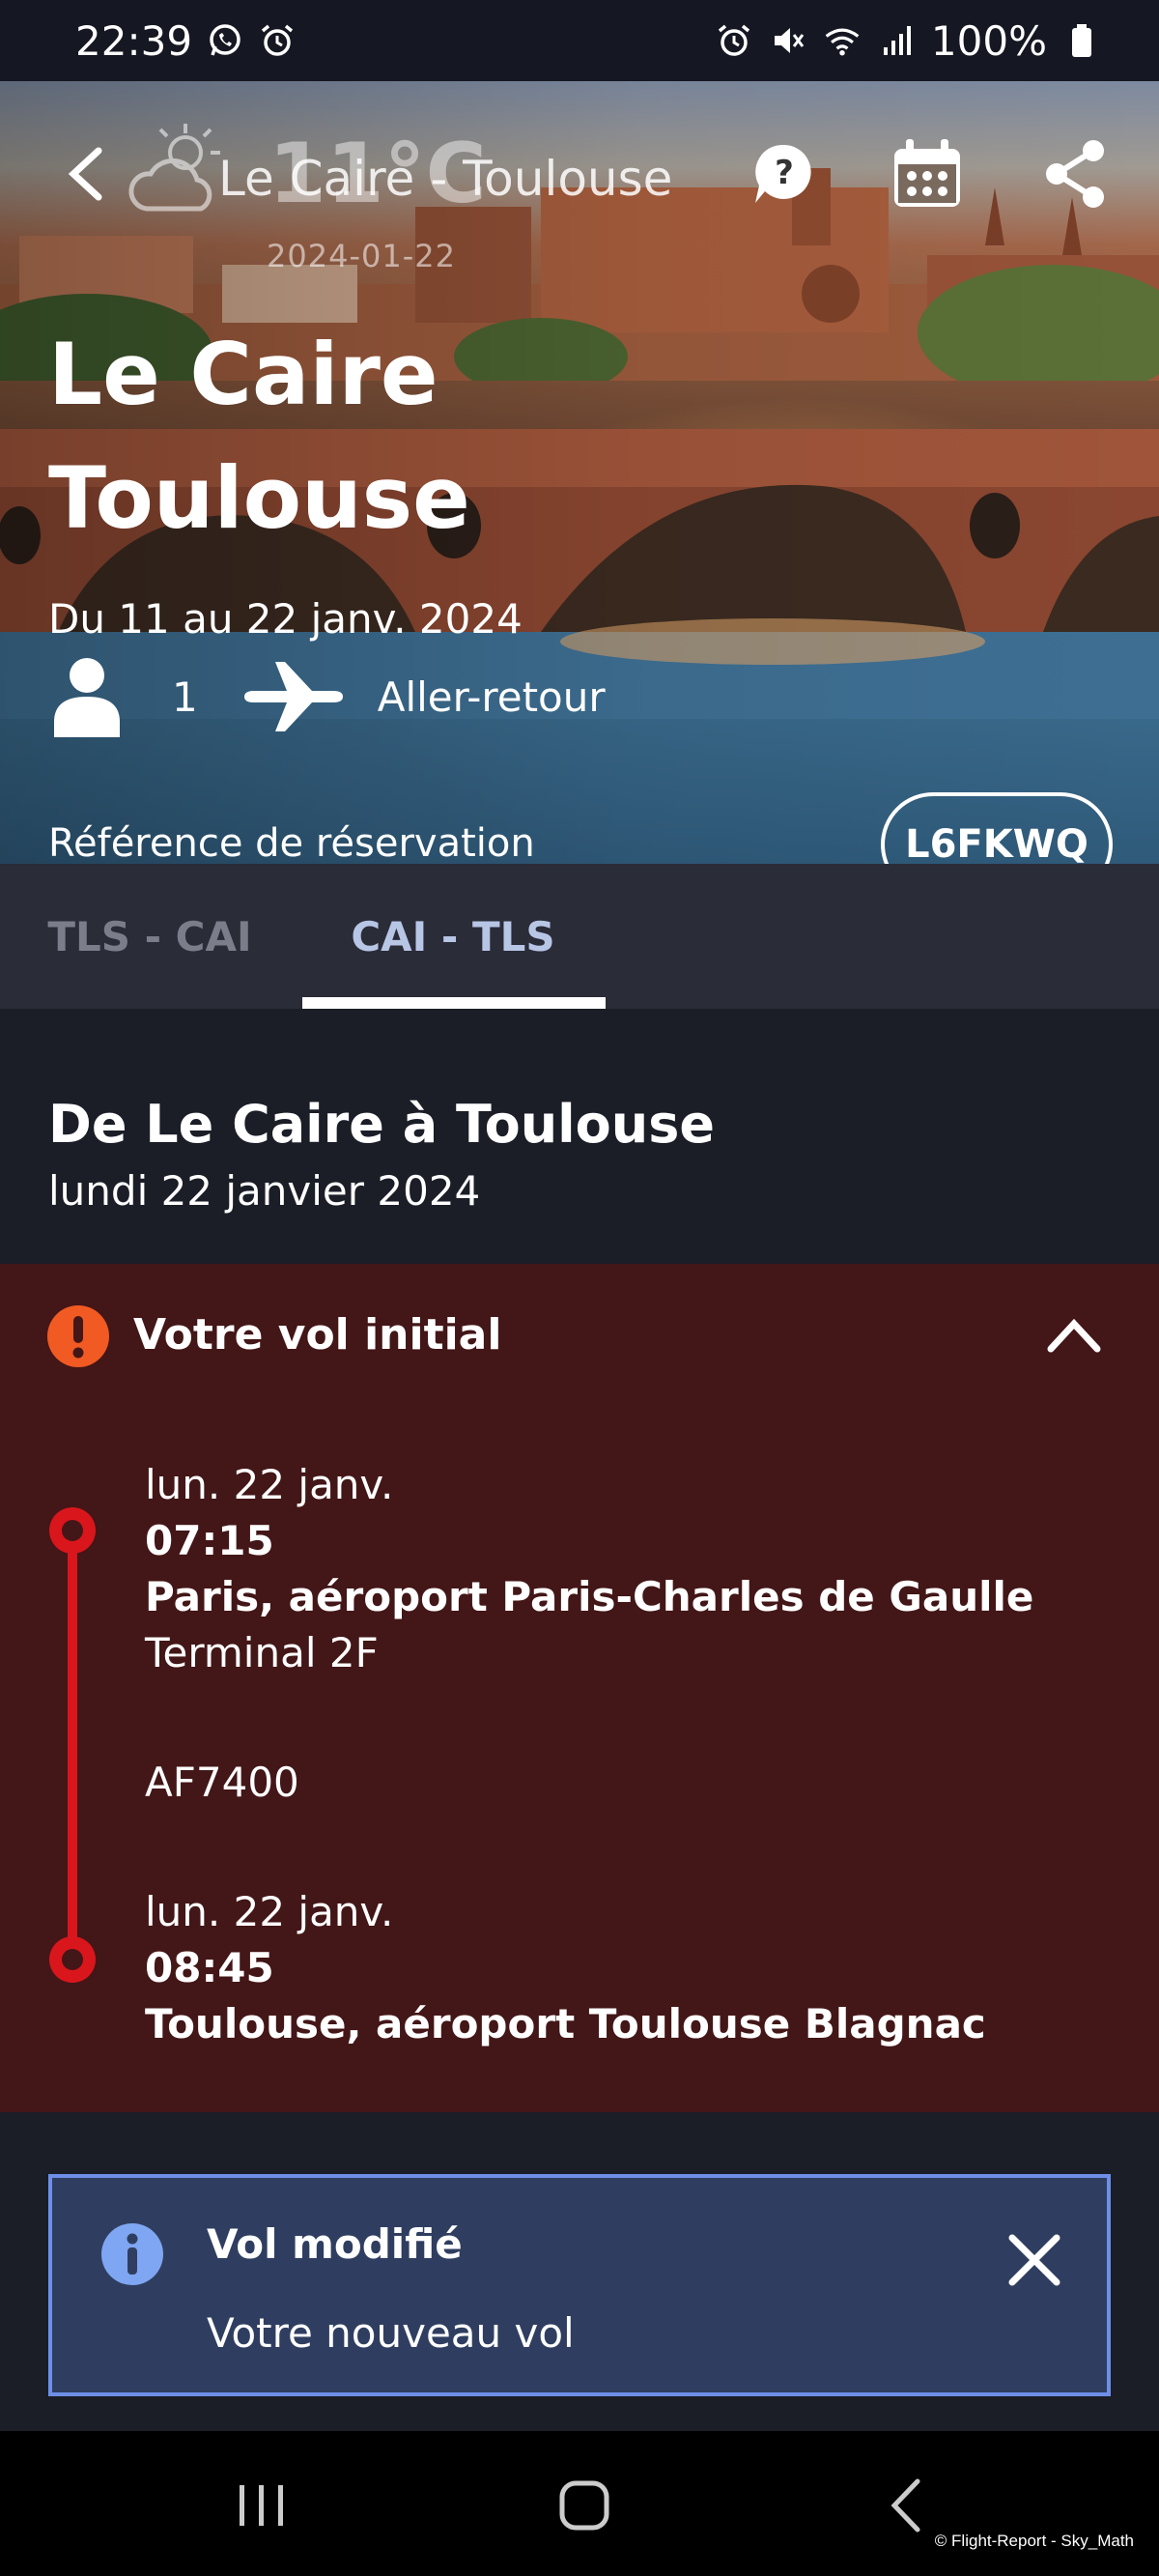 The image size is (1159, 2576). I want to click on status-time: 22:39, so click(134, 41).